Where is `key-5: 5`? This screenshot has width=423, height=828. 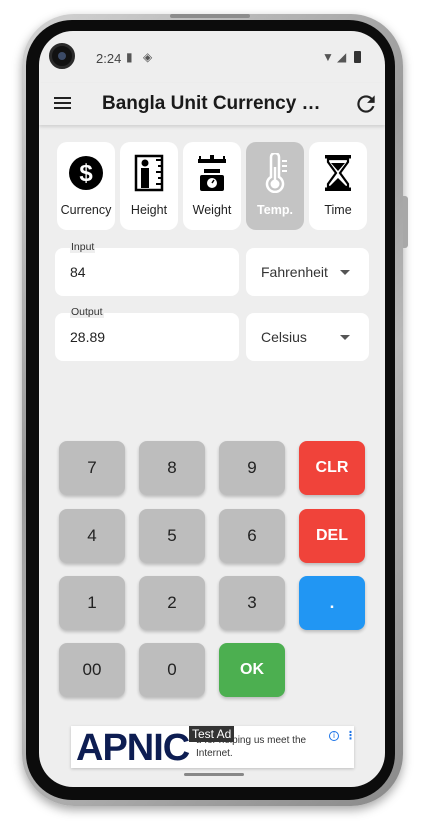 key-5: 5 is located at coordinates (172, 536).